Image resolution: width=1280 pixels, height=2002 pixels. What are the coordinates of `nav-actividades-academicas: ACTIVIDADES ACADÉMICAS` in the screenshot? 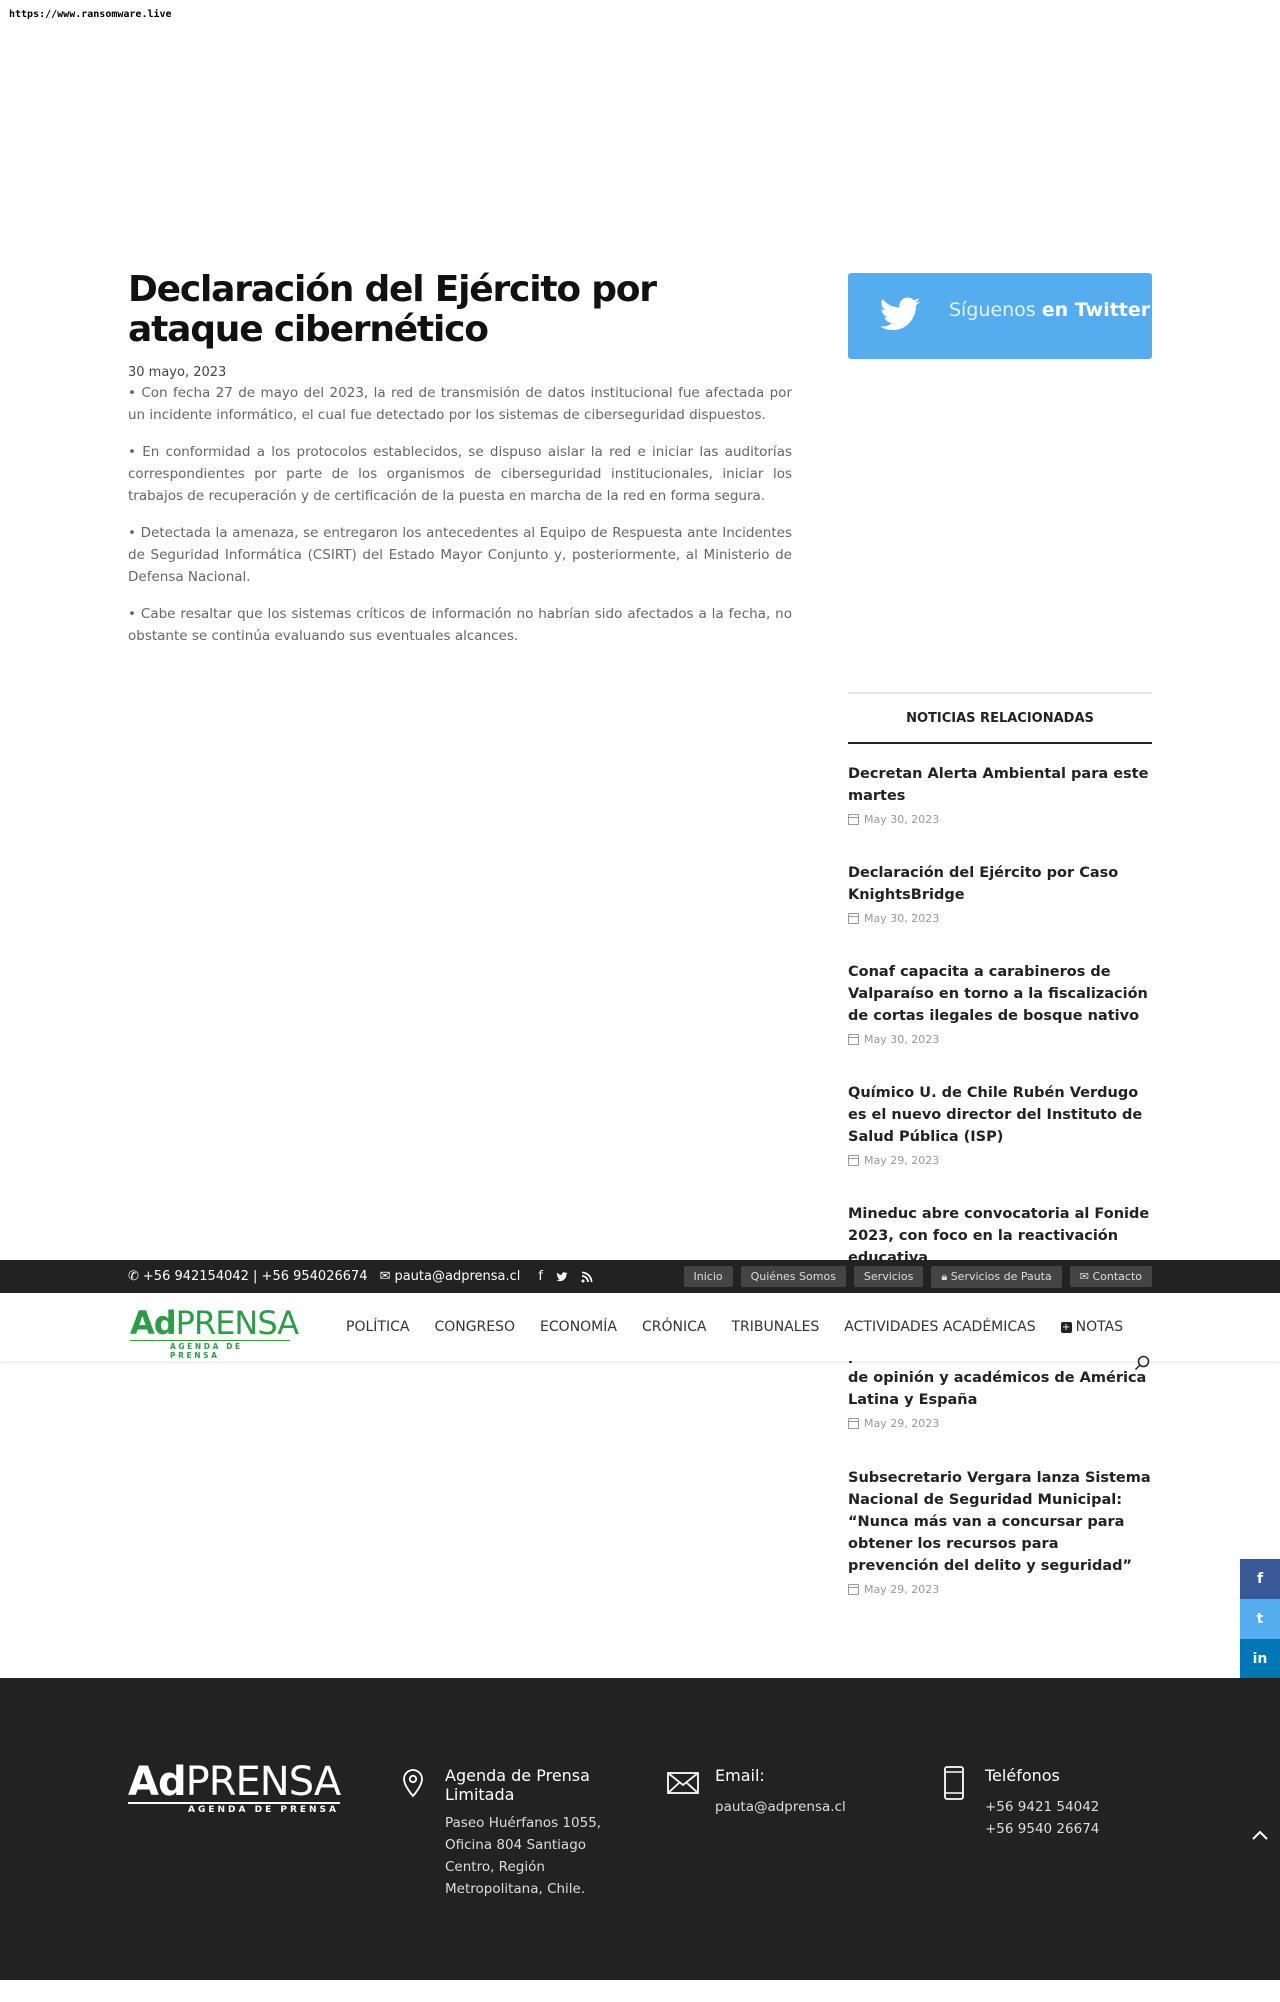 It's located at (939, 1327).